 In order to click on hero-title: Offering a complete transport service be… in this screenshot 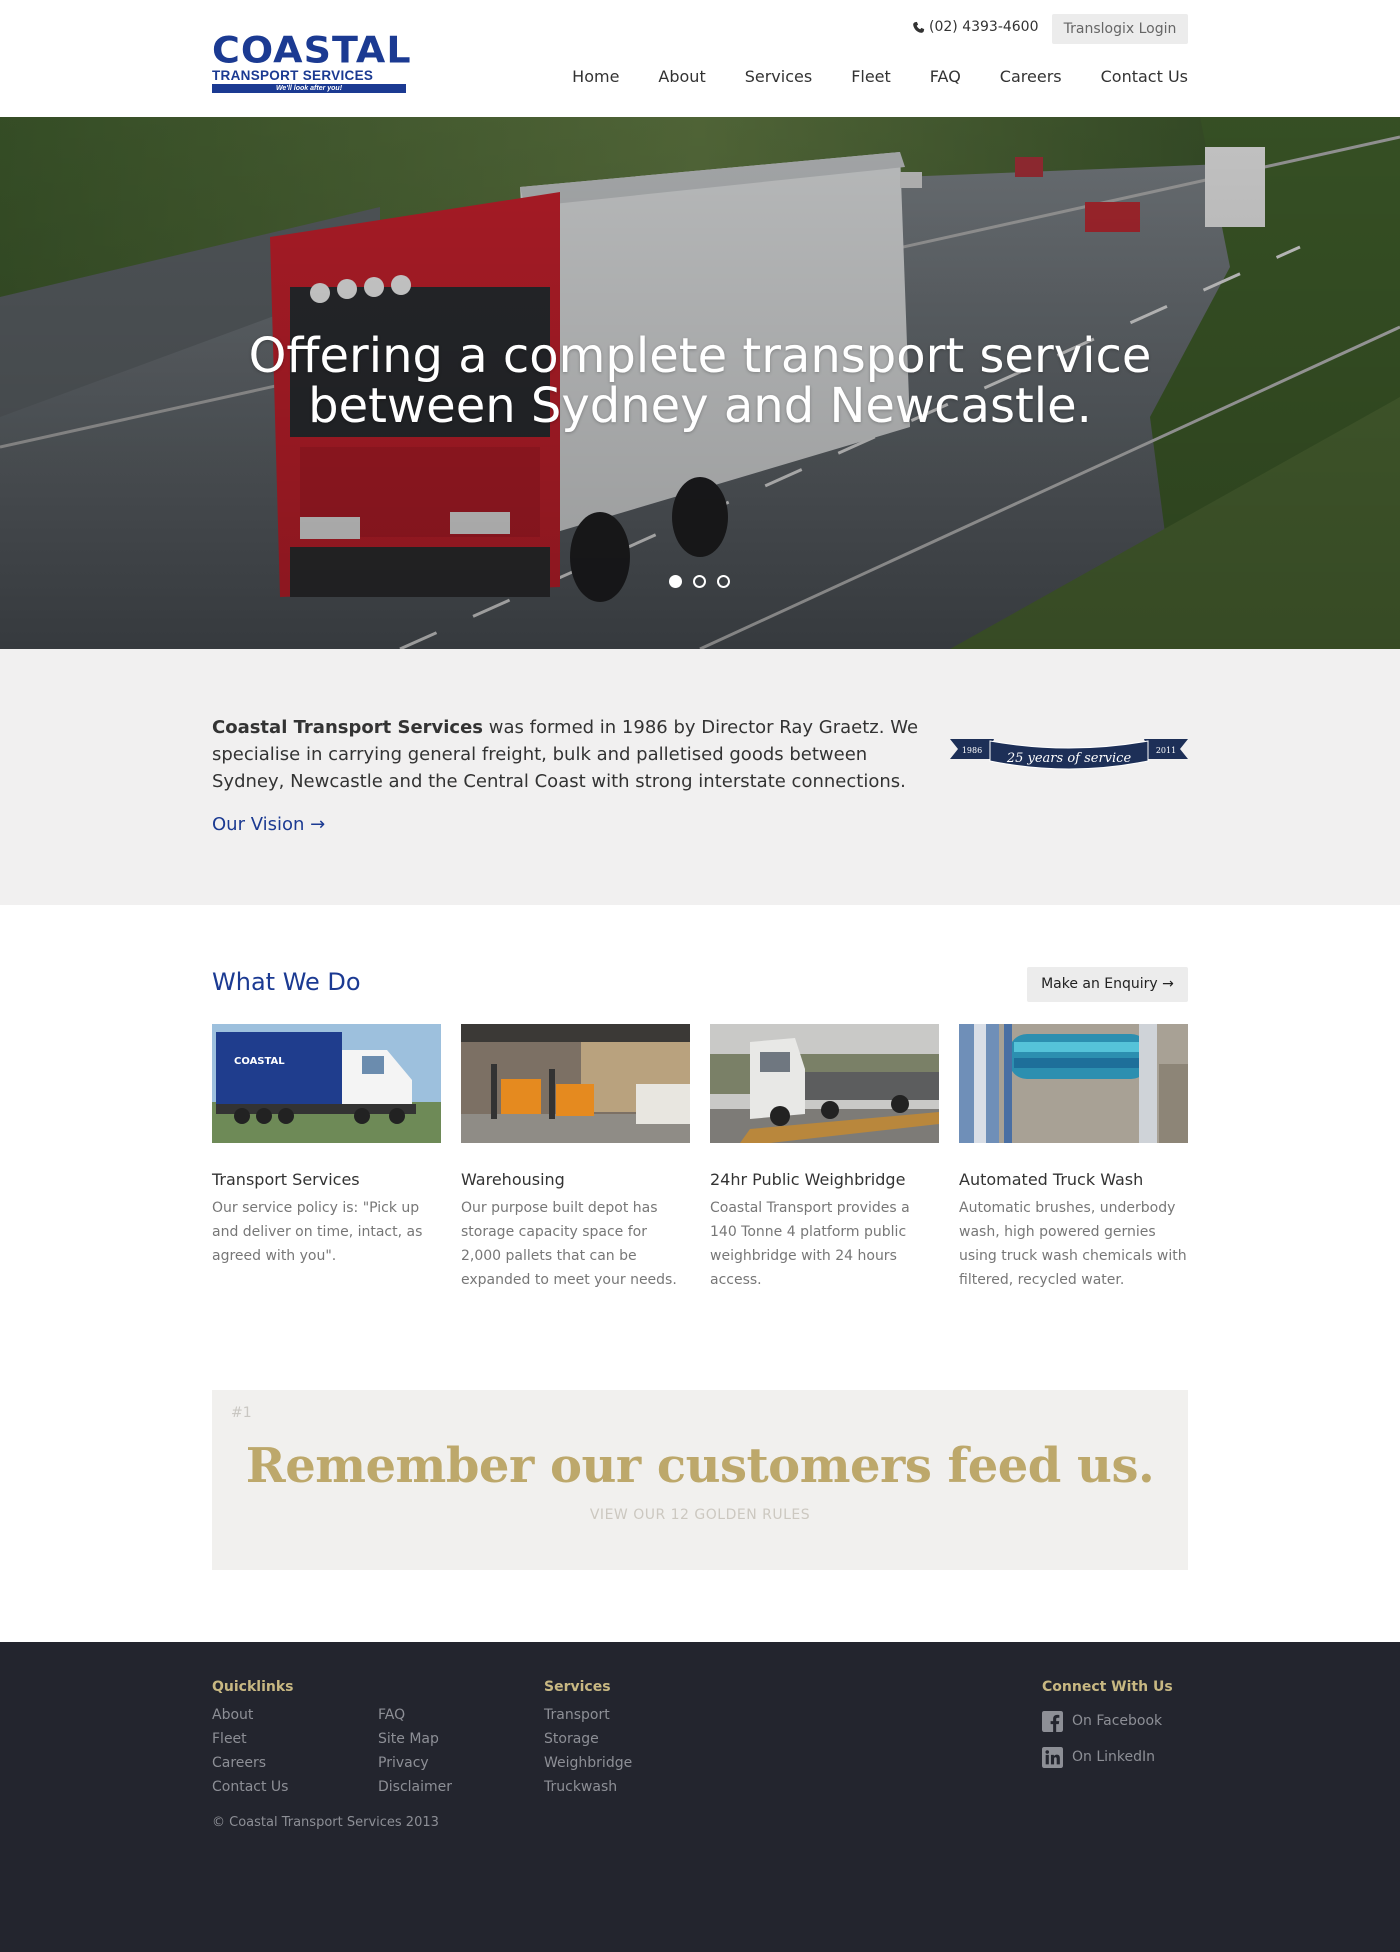, I will do `click(700, 381)`.